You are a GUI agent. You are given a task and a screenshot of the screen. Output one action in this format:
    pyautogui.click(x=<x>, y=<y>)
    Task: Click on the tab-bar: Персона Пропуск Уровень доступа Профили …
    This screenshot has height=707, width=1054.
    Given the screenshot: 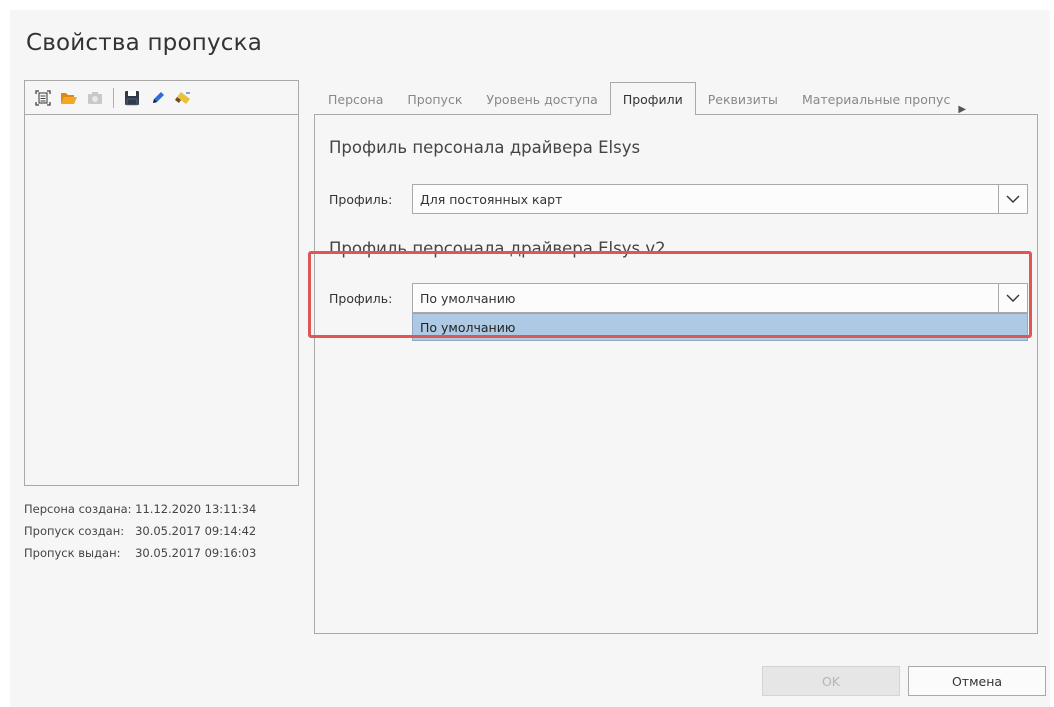 What is the action you would take?
    pyautogui.click(x=677, y=98)
    